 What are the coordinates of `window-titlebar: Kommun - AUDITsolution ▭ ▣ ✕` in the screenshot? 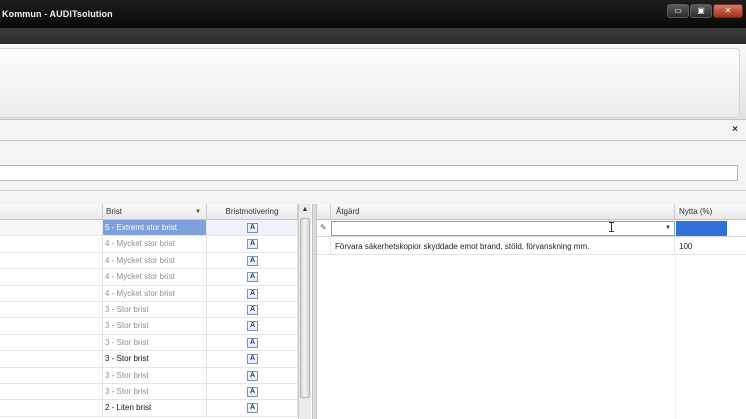 It's located at (373, 14).